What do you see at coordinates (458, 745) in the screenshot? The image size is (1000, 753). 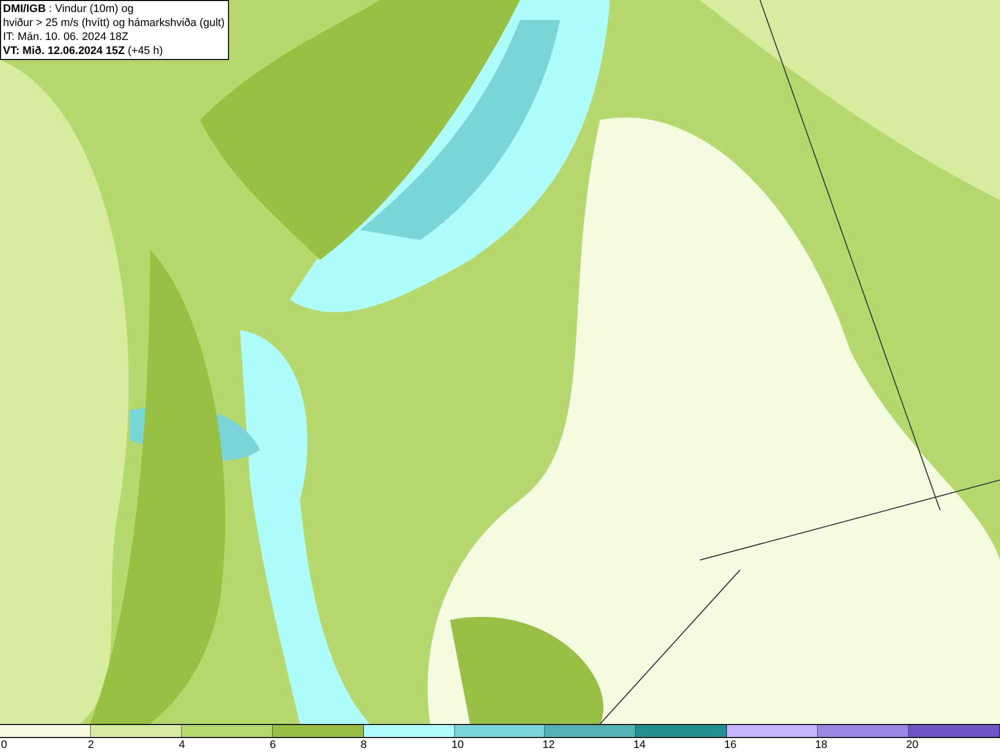 I see `scale-label: 10` at bounding box center [458, 745].